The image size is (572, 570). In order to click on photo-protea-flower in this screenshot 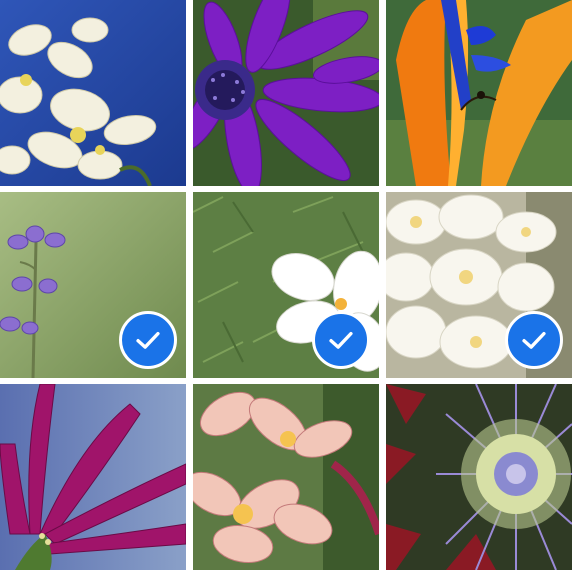, I will do `click(479, 477)`.